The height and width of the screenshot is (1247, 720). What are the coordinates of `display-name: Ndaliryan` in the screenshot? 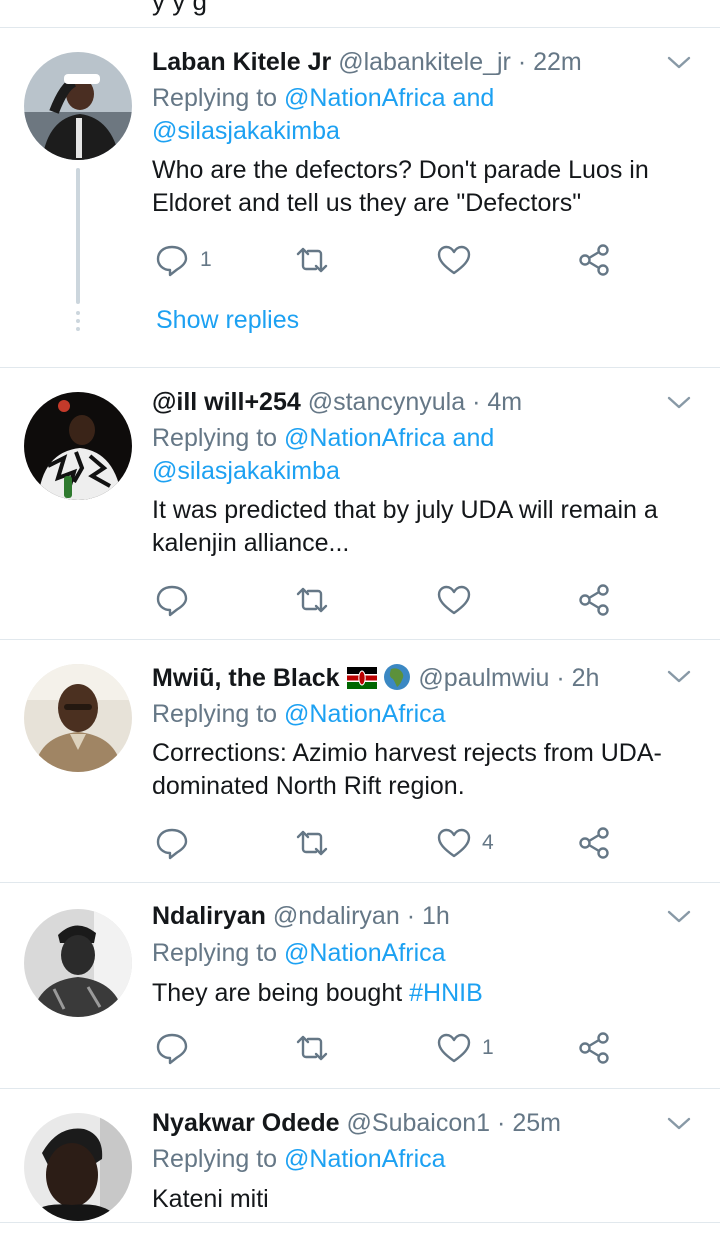 It's located at (209, 916).